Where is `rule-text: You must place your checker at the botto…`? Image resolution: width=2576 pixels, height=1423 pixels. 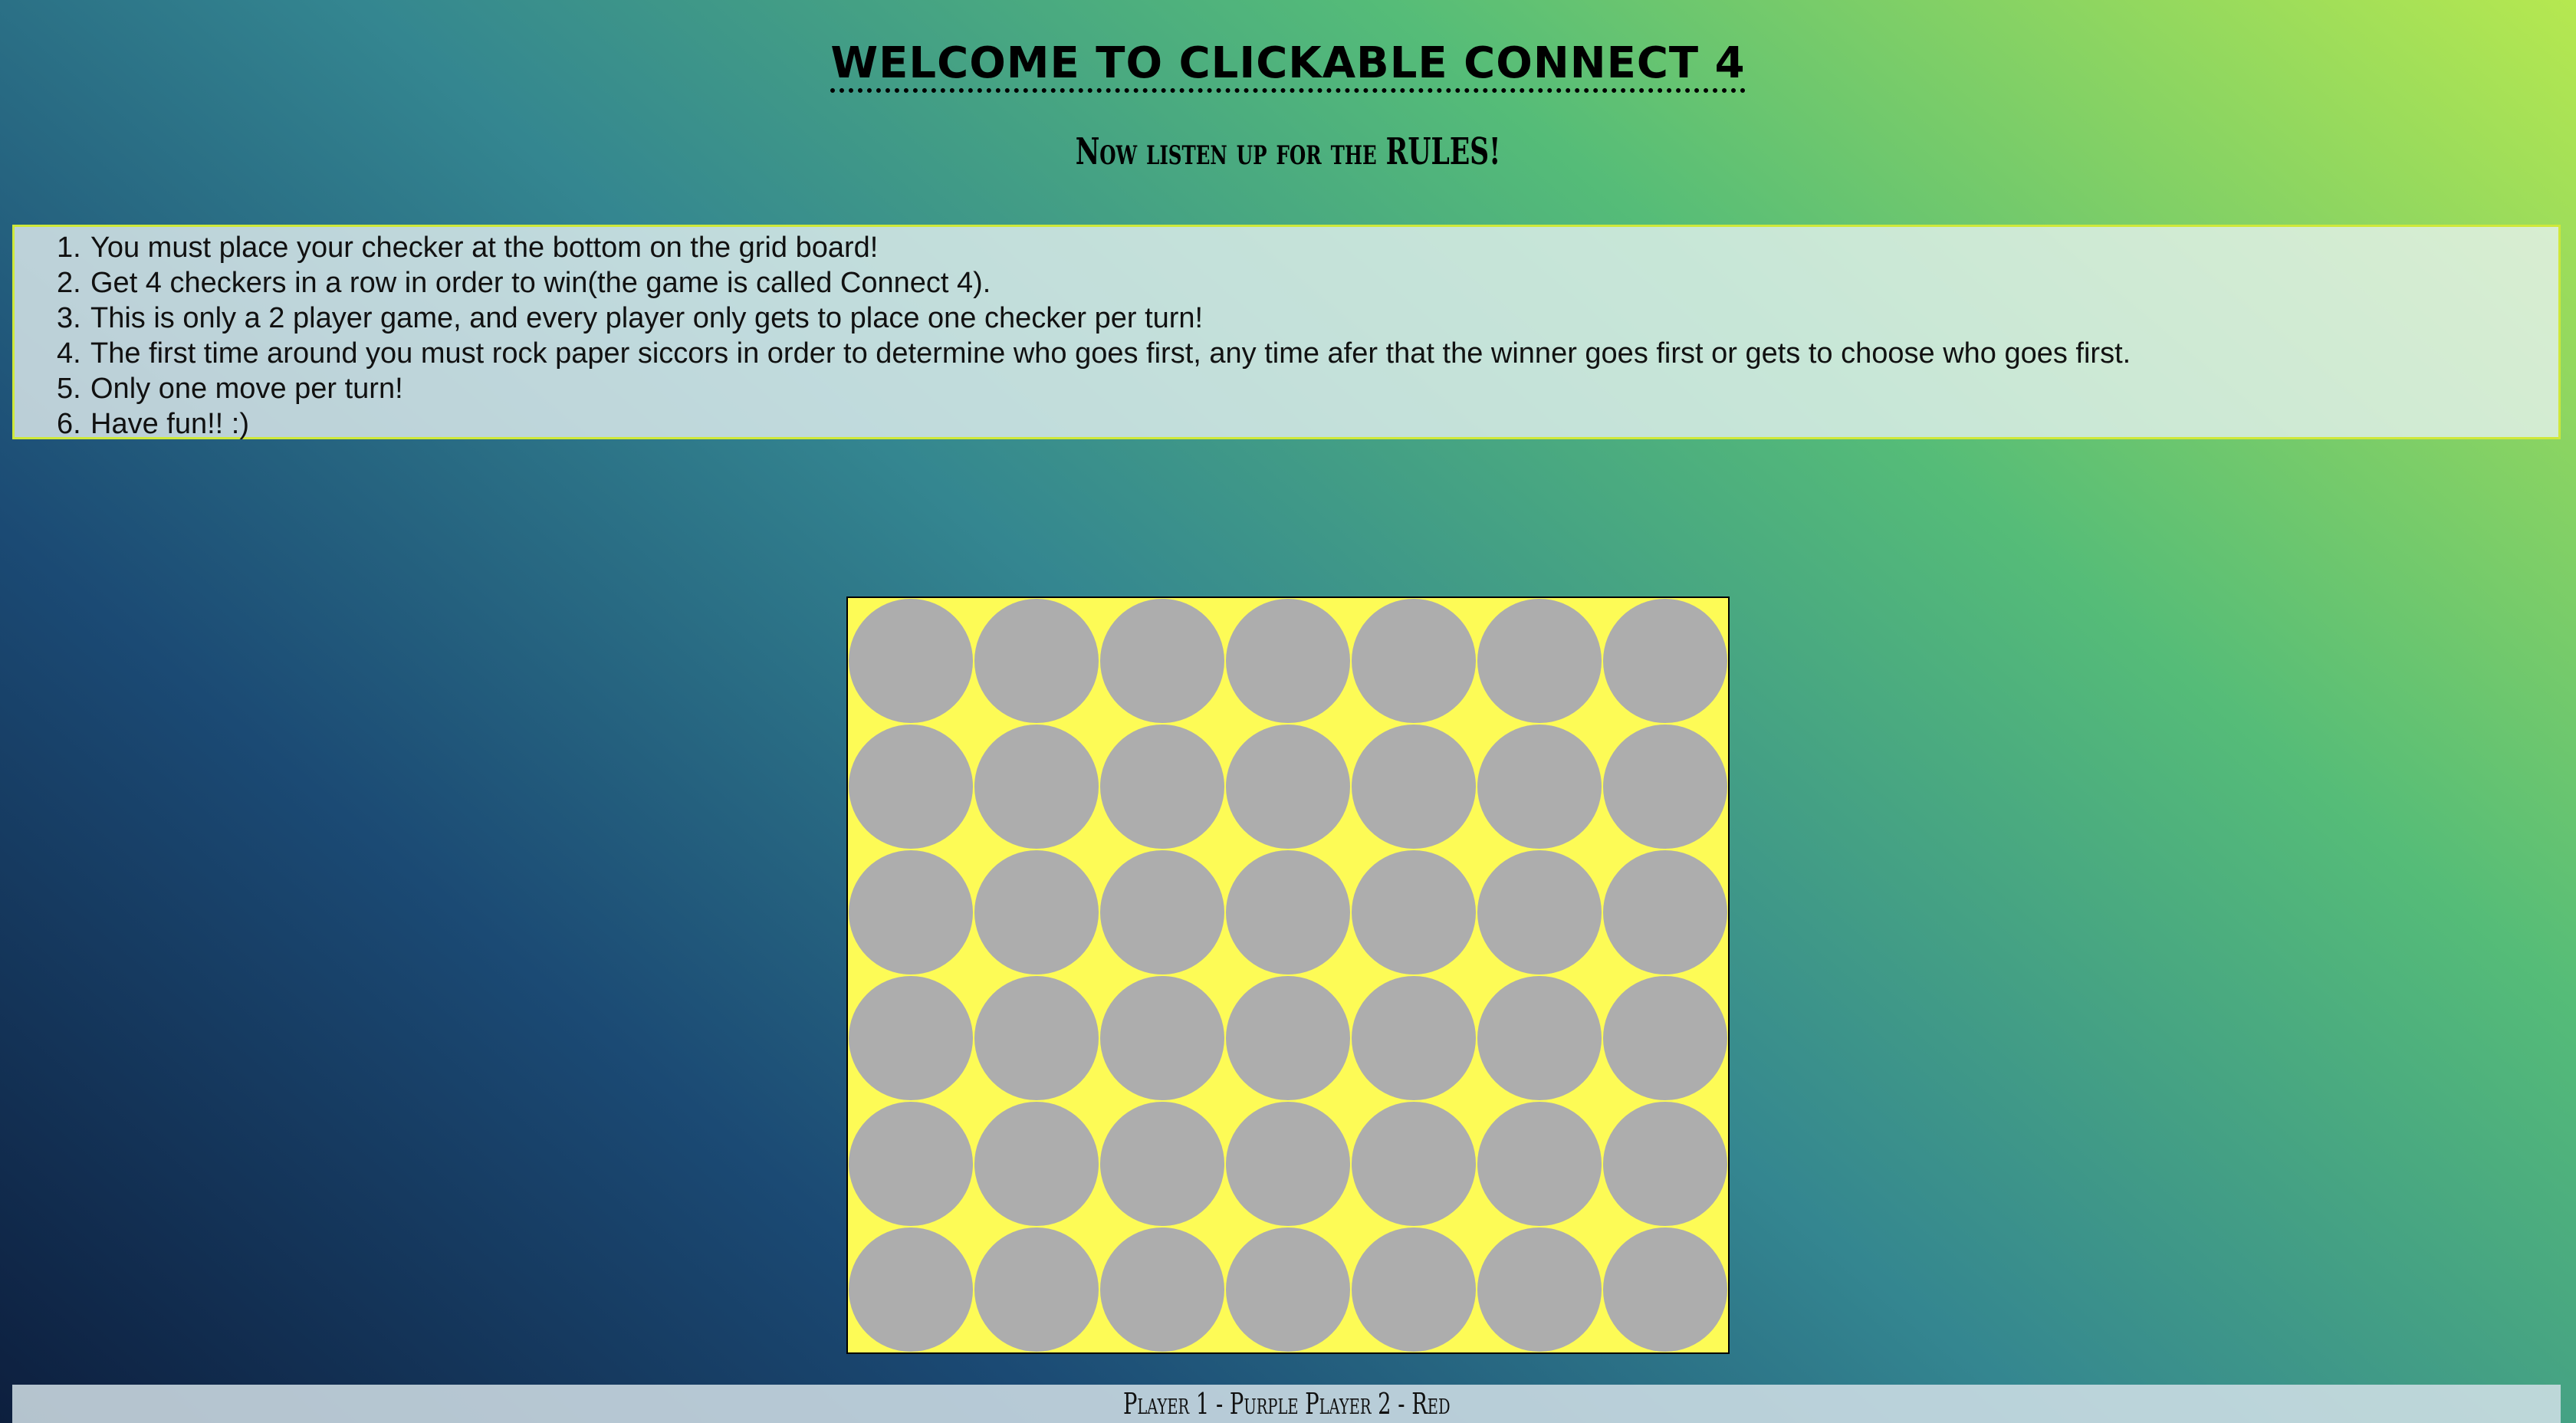
rule-text: You must place your checker at the botto… is located at coordinates (485, 248).